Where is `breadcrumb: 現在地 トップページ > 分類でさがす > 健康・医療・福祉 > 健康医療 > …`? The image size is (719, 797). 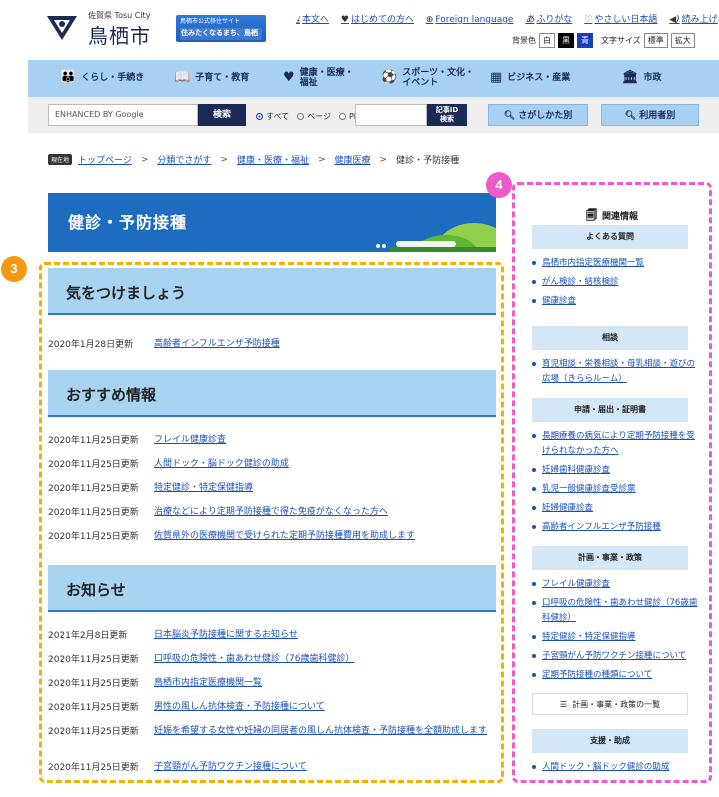 breadcrumb: 現在地 トップページ > 分類でさがす > 健康・医療・福祉 > 健康医療 > … is located at coordinates (253, 159).